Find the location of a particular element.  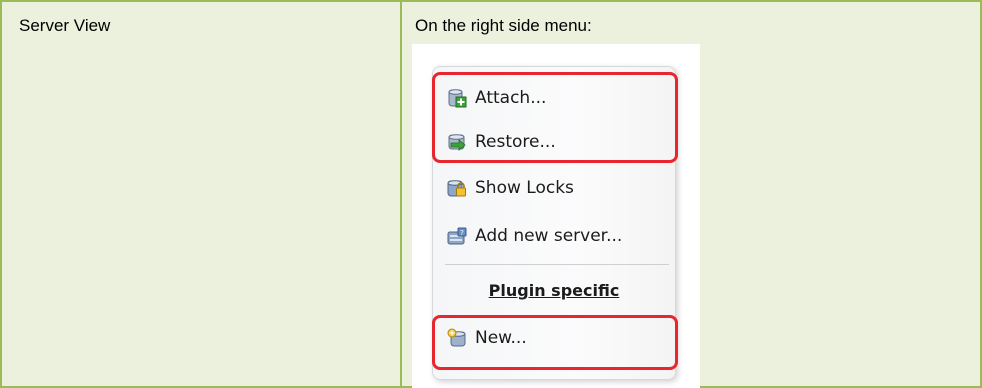

database-restore-icon is located at coordinates (457, 142).